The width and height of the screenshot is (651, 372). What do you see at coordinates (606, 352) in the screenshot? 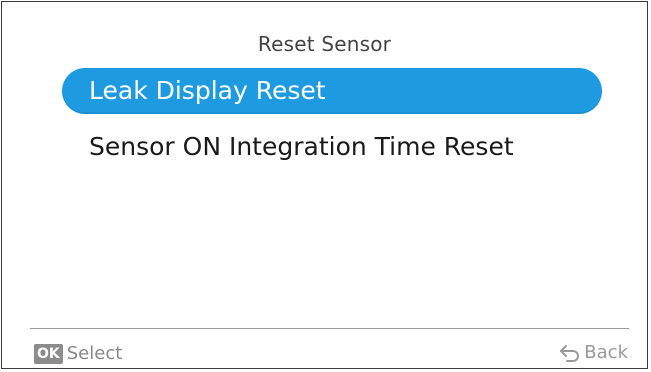
I see `back-label: Back` at bounding box center [606, 352].